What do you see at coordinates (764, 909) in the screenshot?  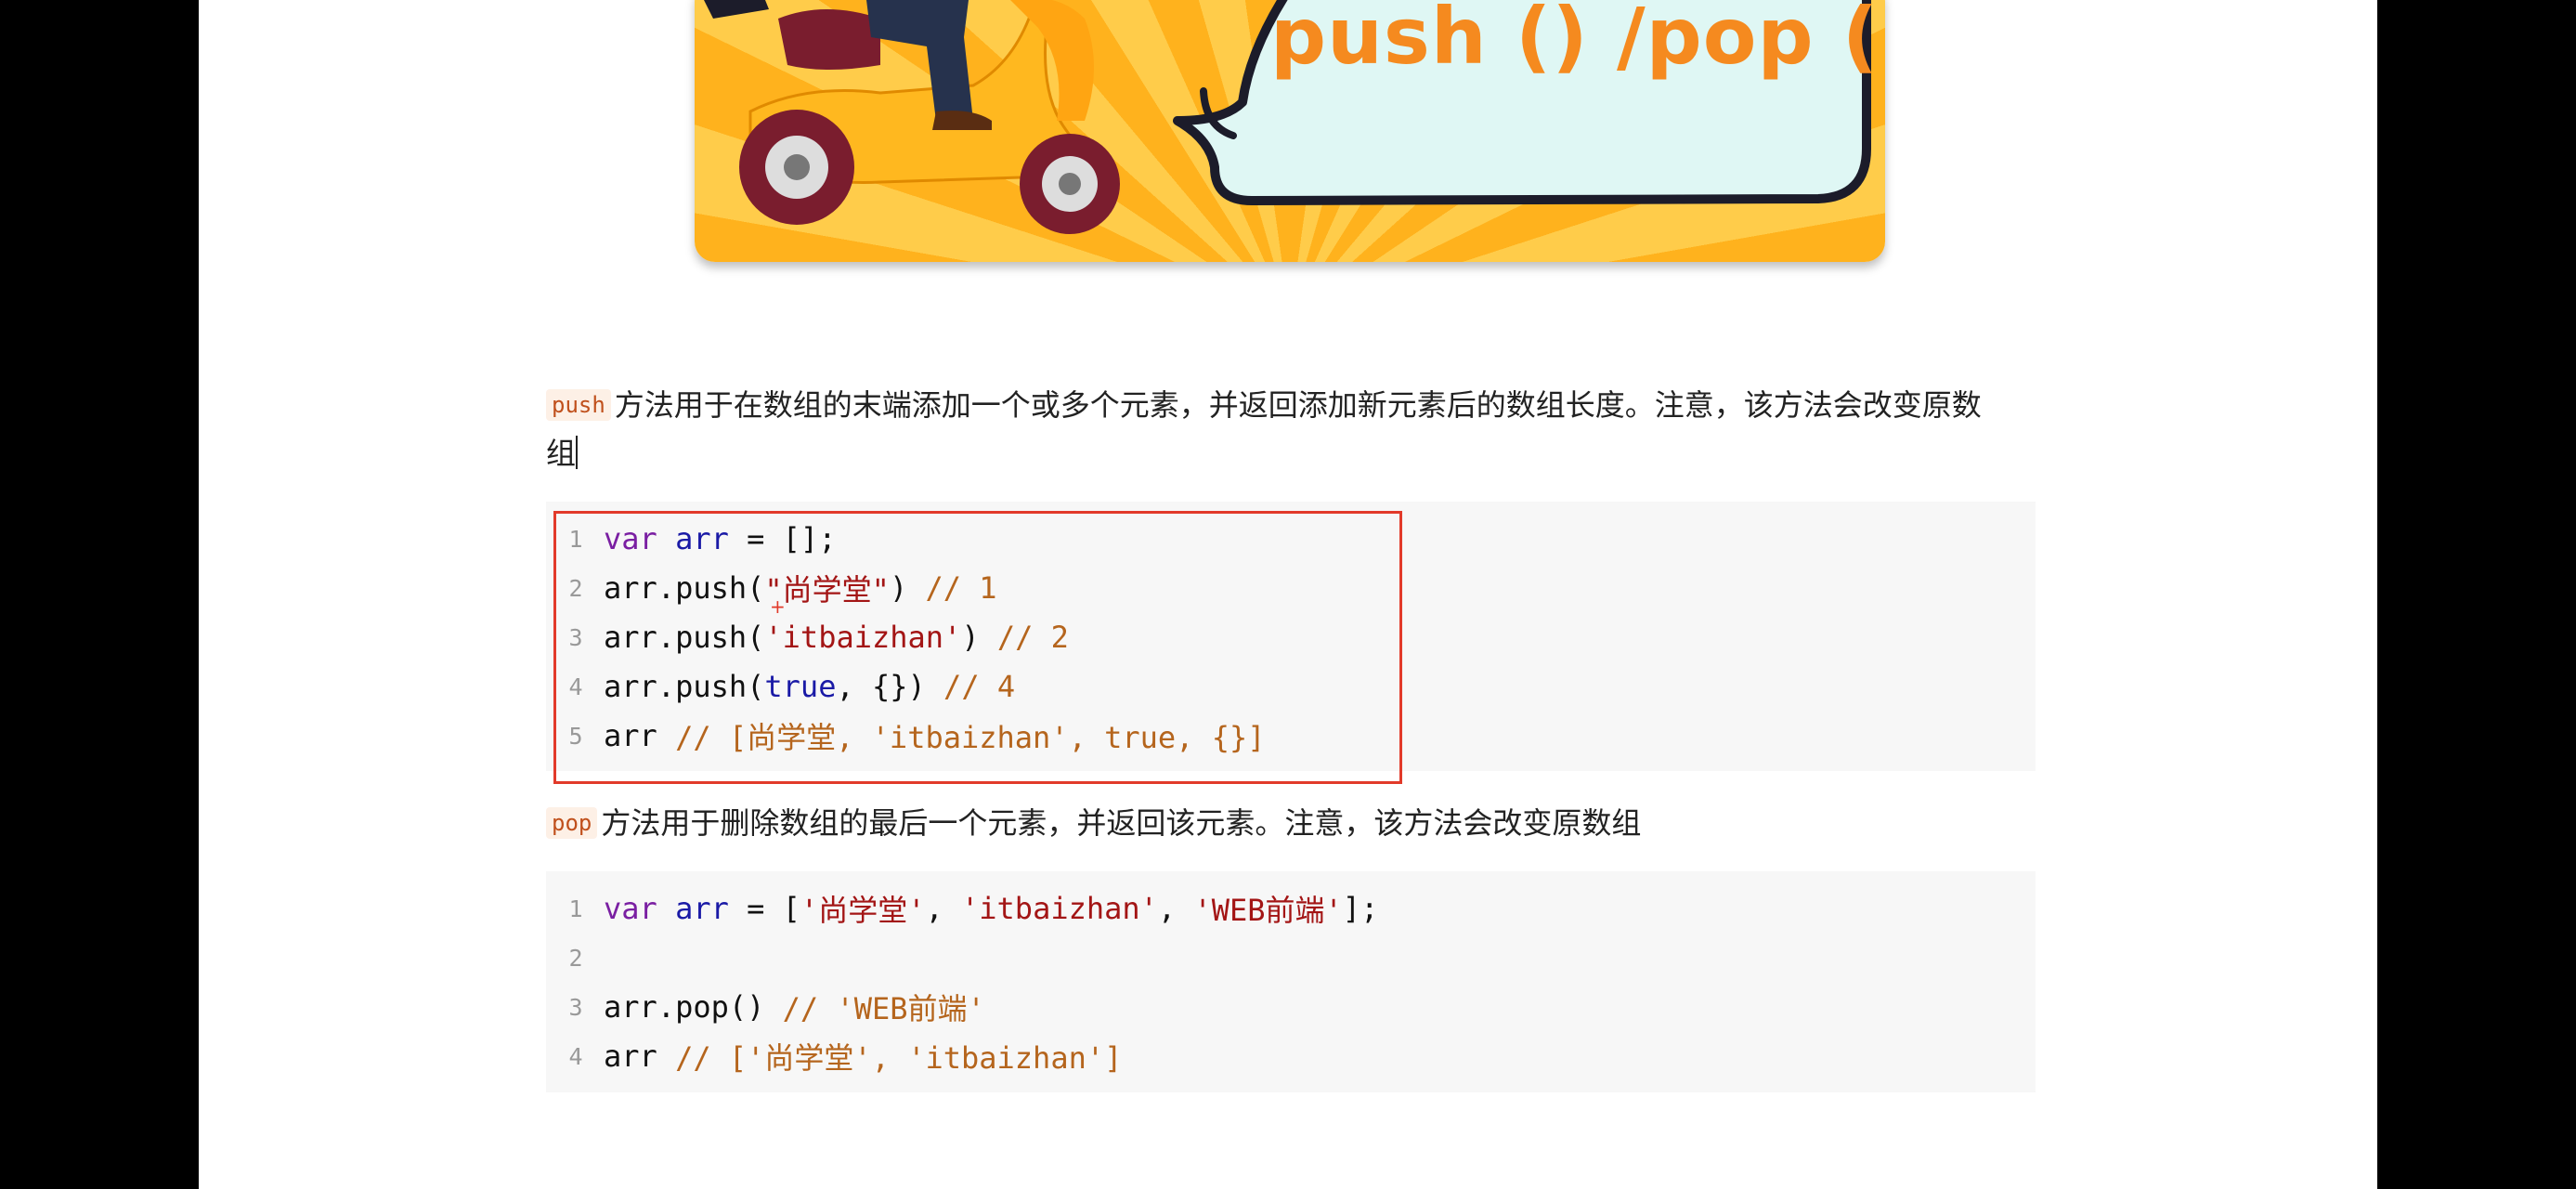 I see `code-token: = [` at bounding box center [764, 909].